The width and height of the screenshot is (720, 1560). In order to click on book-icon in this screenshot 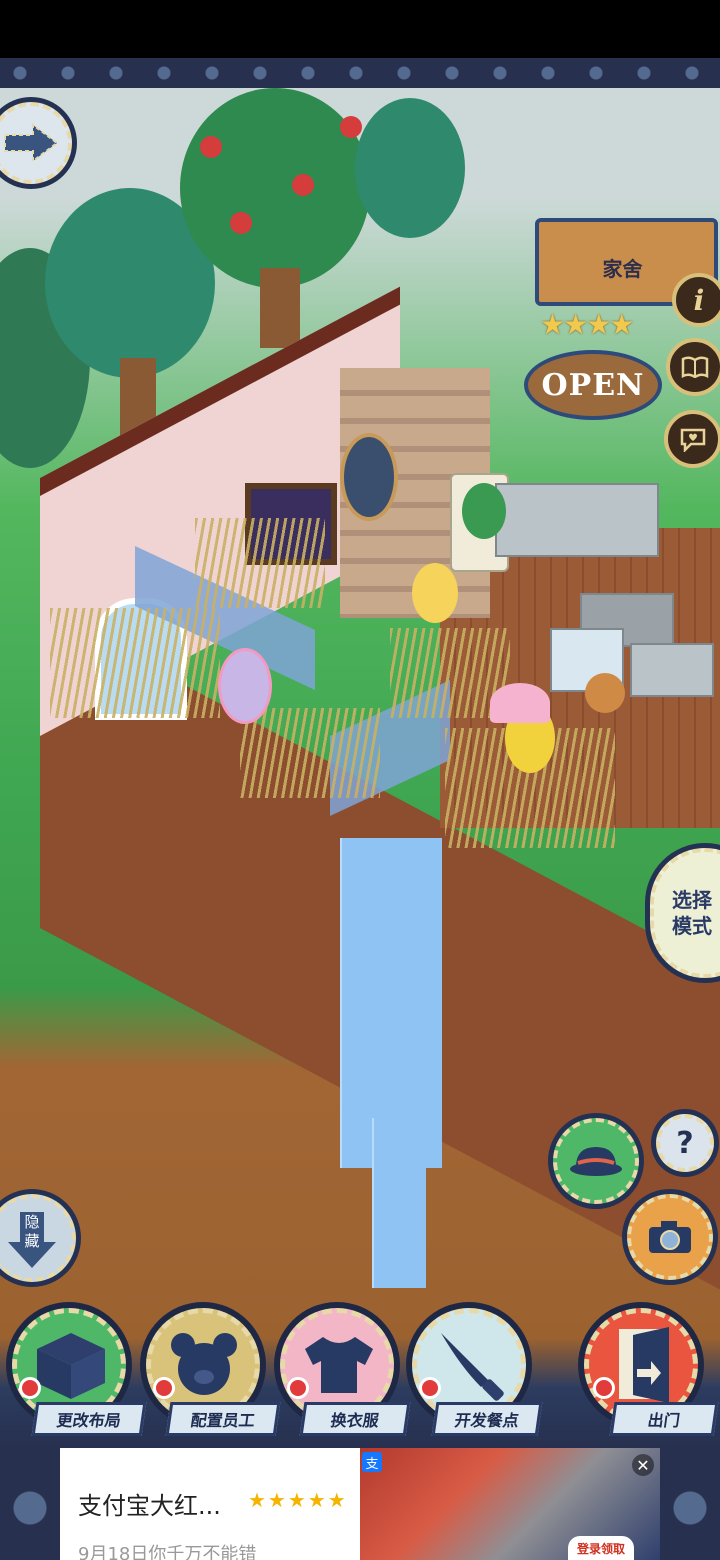, I will do `click(693, 367)`.